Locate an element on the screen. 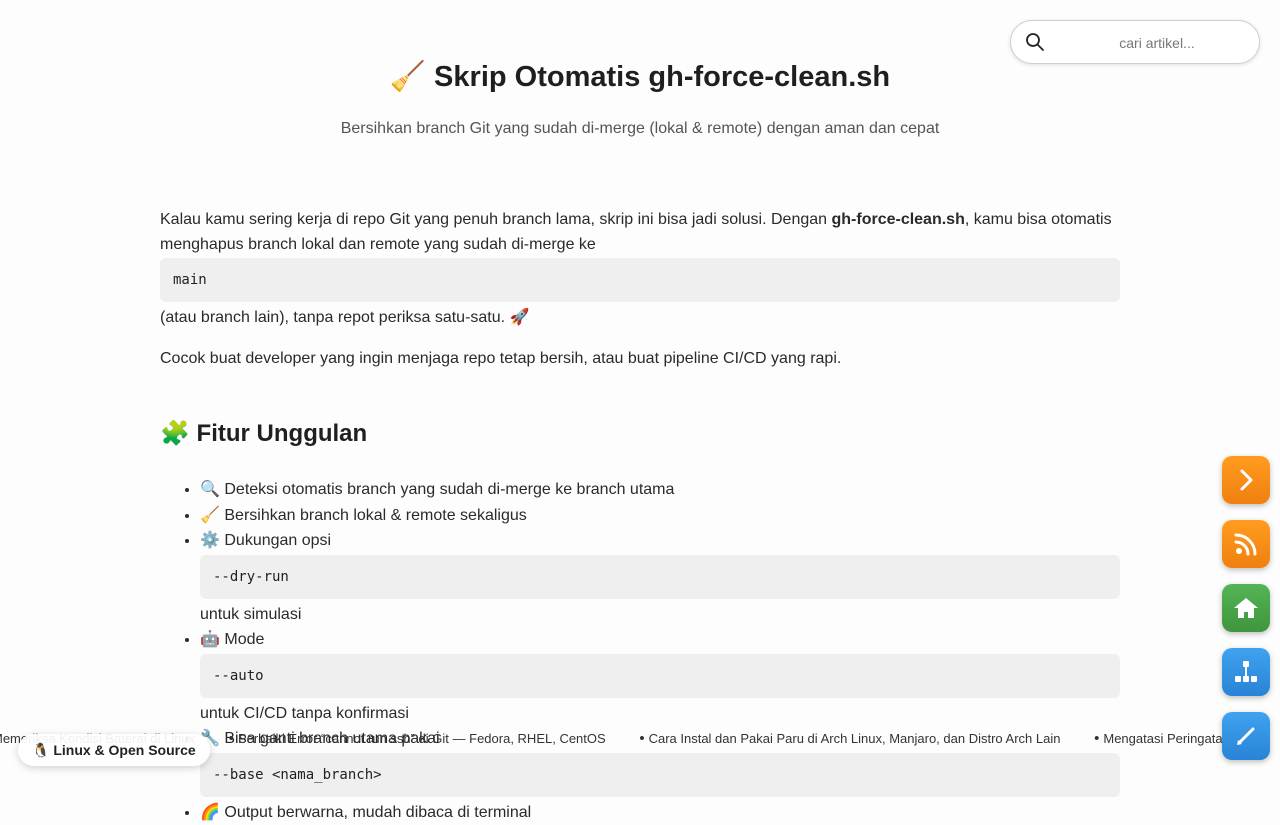 The image size is (1280, 825). search-icon is located at coordinates (1035, 42).